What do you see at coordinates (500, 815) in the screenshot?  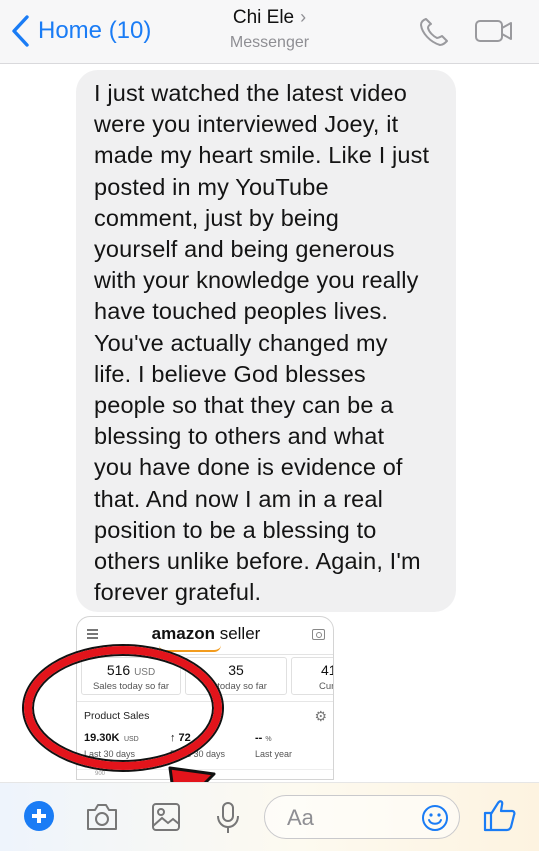 I see `thumbs-up-icon` at bounding box center [500, 815].